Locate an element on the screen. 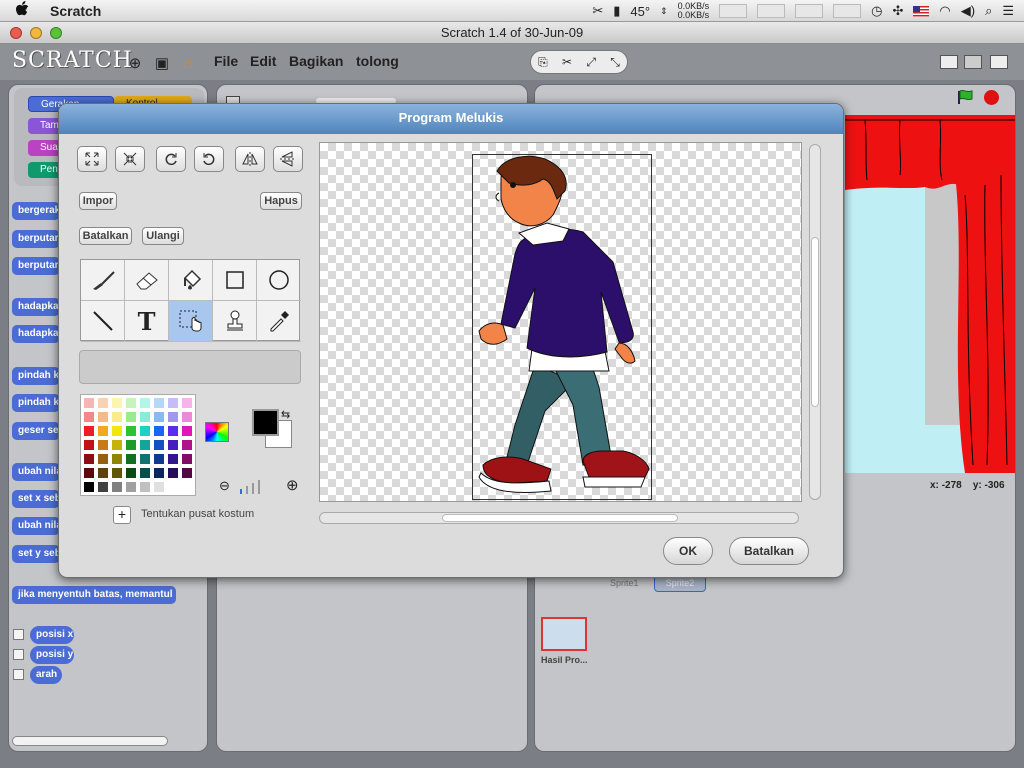  eyedropper-tool-icon is located at coordinates (279, 321).